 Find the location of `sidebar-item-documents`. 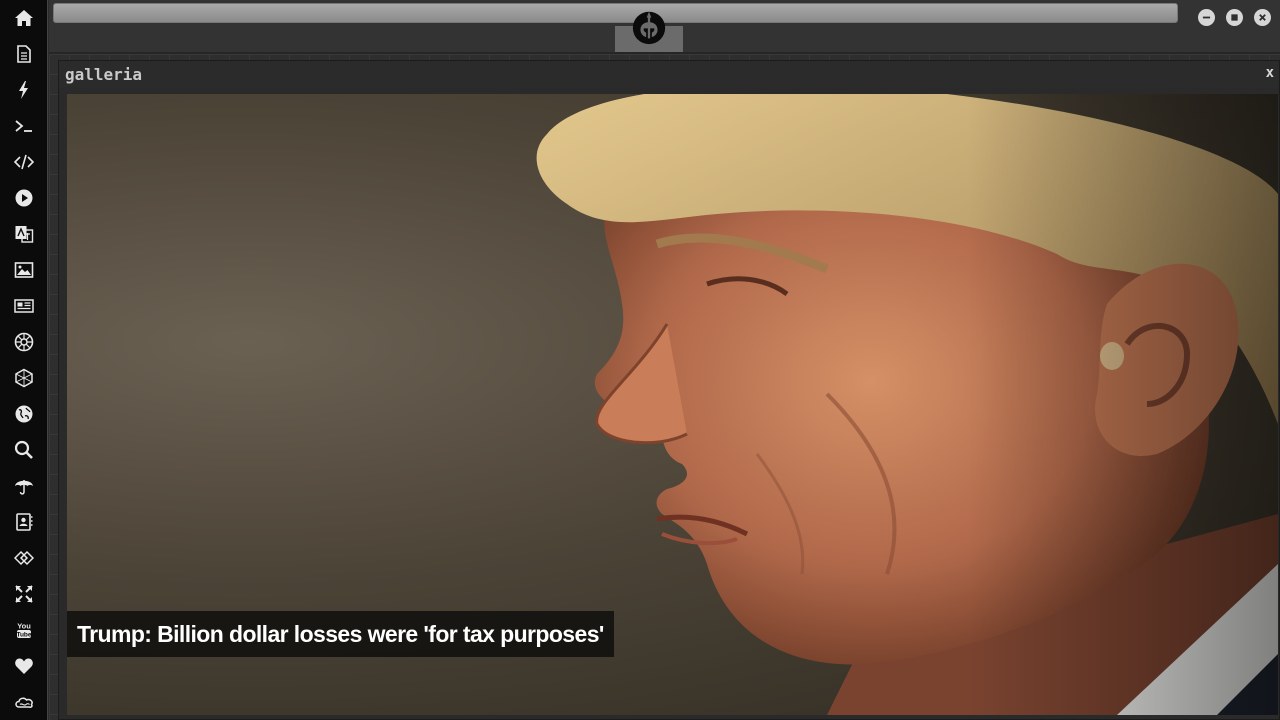

sidebar-item-documents is located at coordinates (24, 54).